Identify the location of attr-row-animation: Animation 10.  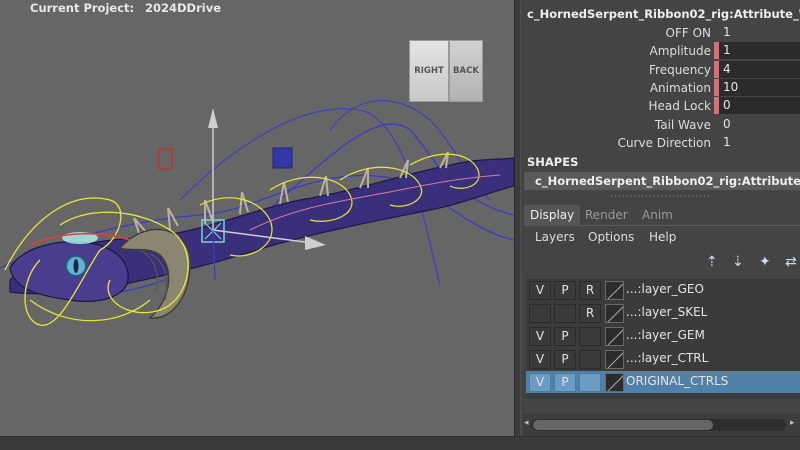
(660, 88).